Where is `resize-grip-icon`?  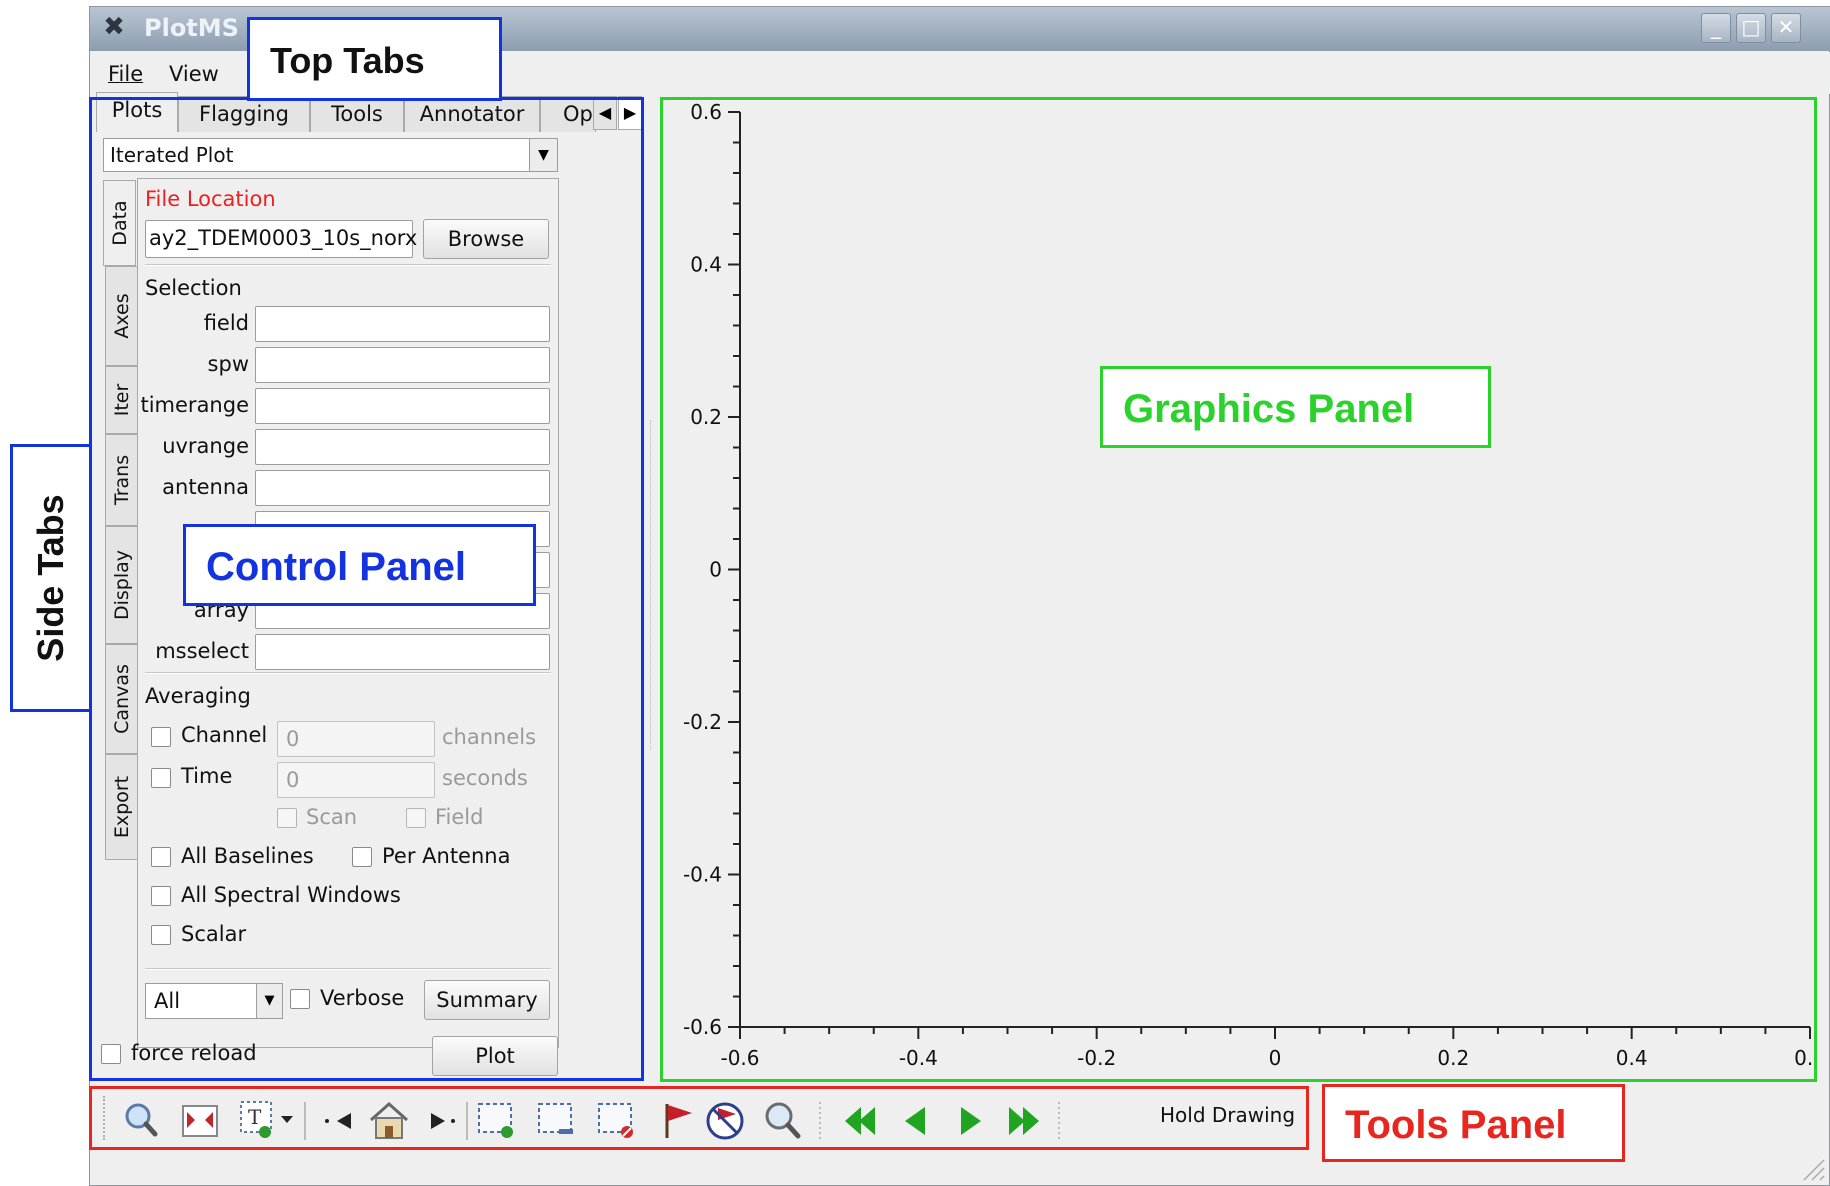 resize-grip-icon is located at coordinates (1813, 1169).